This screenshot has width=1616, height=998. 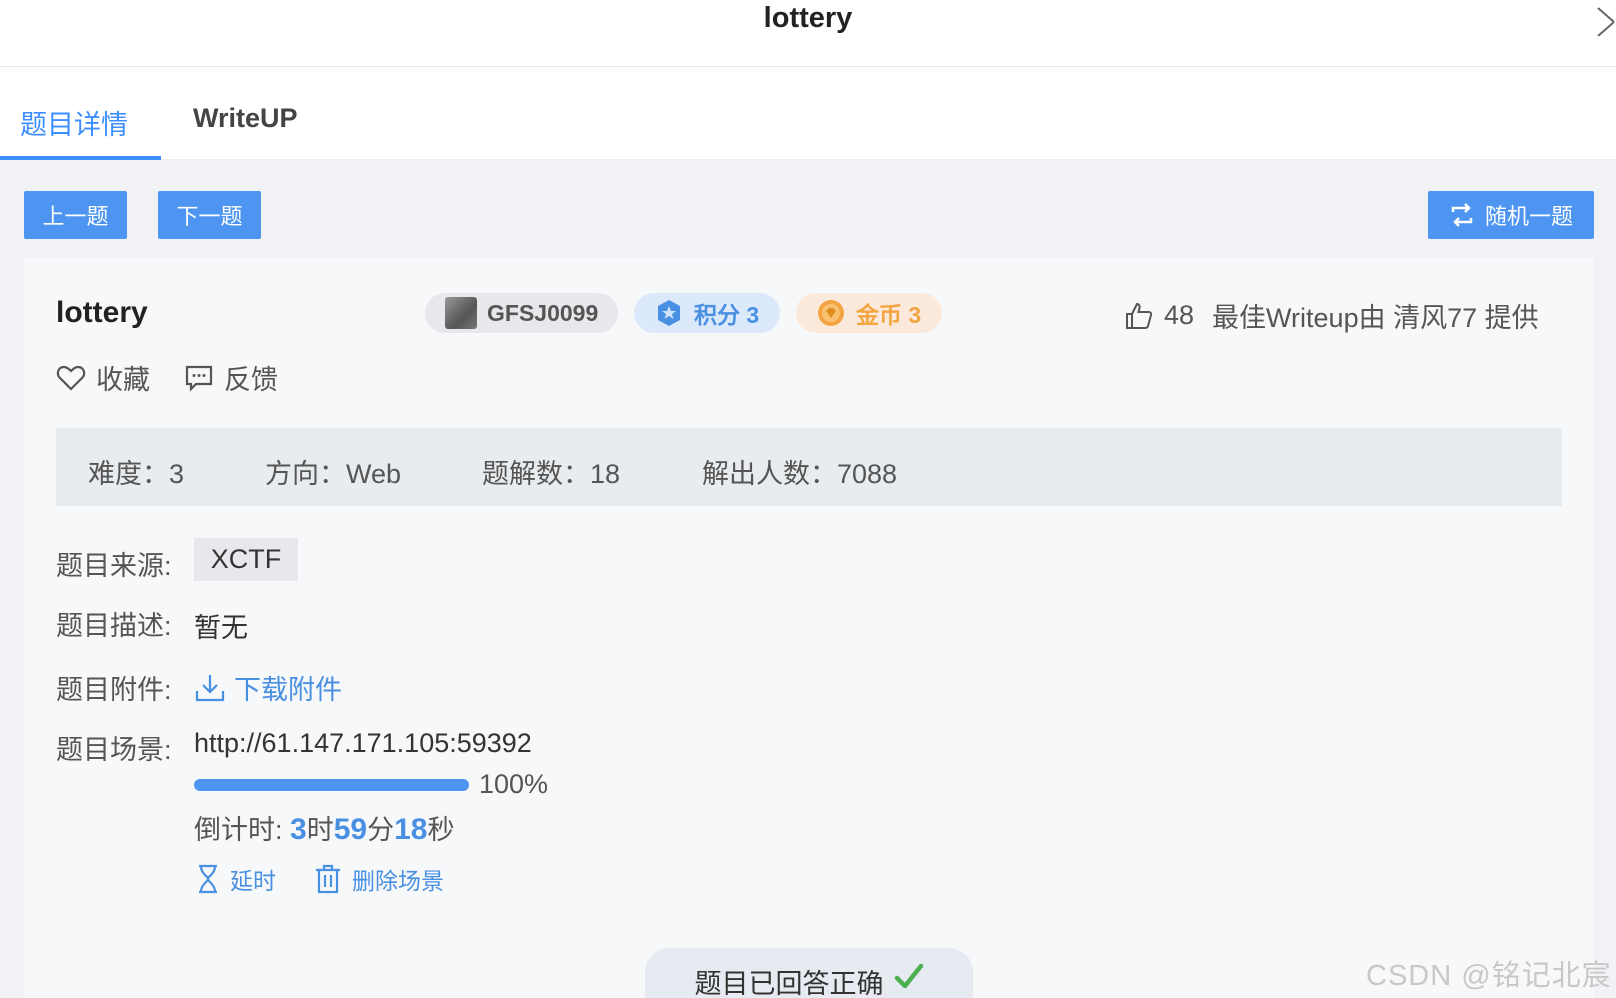 I want to click on countdown-label: 倒计时:, so click(x=242, y=830).